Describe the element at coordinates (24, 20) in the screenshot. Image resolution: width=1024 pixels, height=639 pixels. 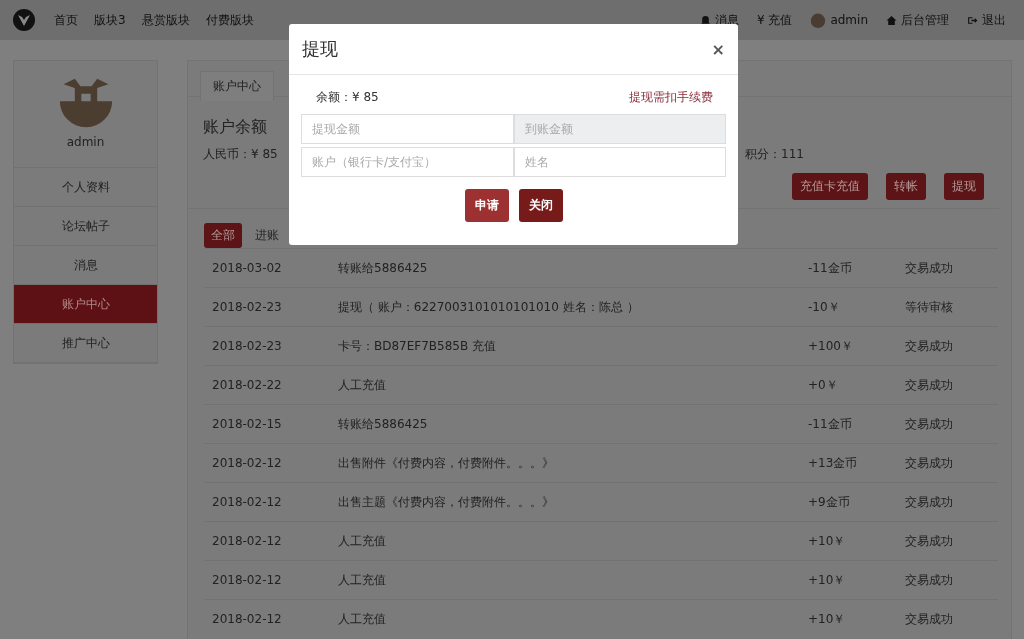
I see `logo-icon` at that location.